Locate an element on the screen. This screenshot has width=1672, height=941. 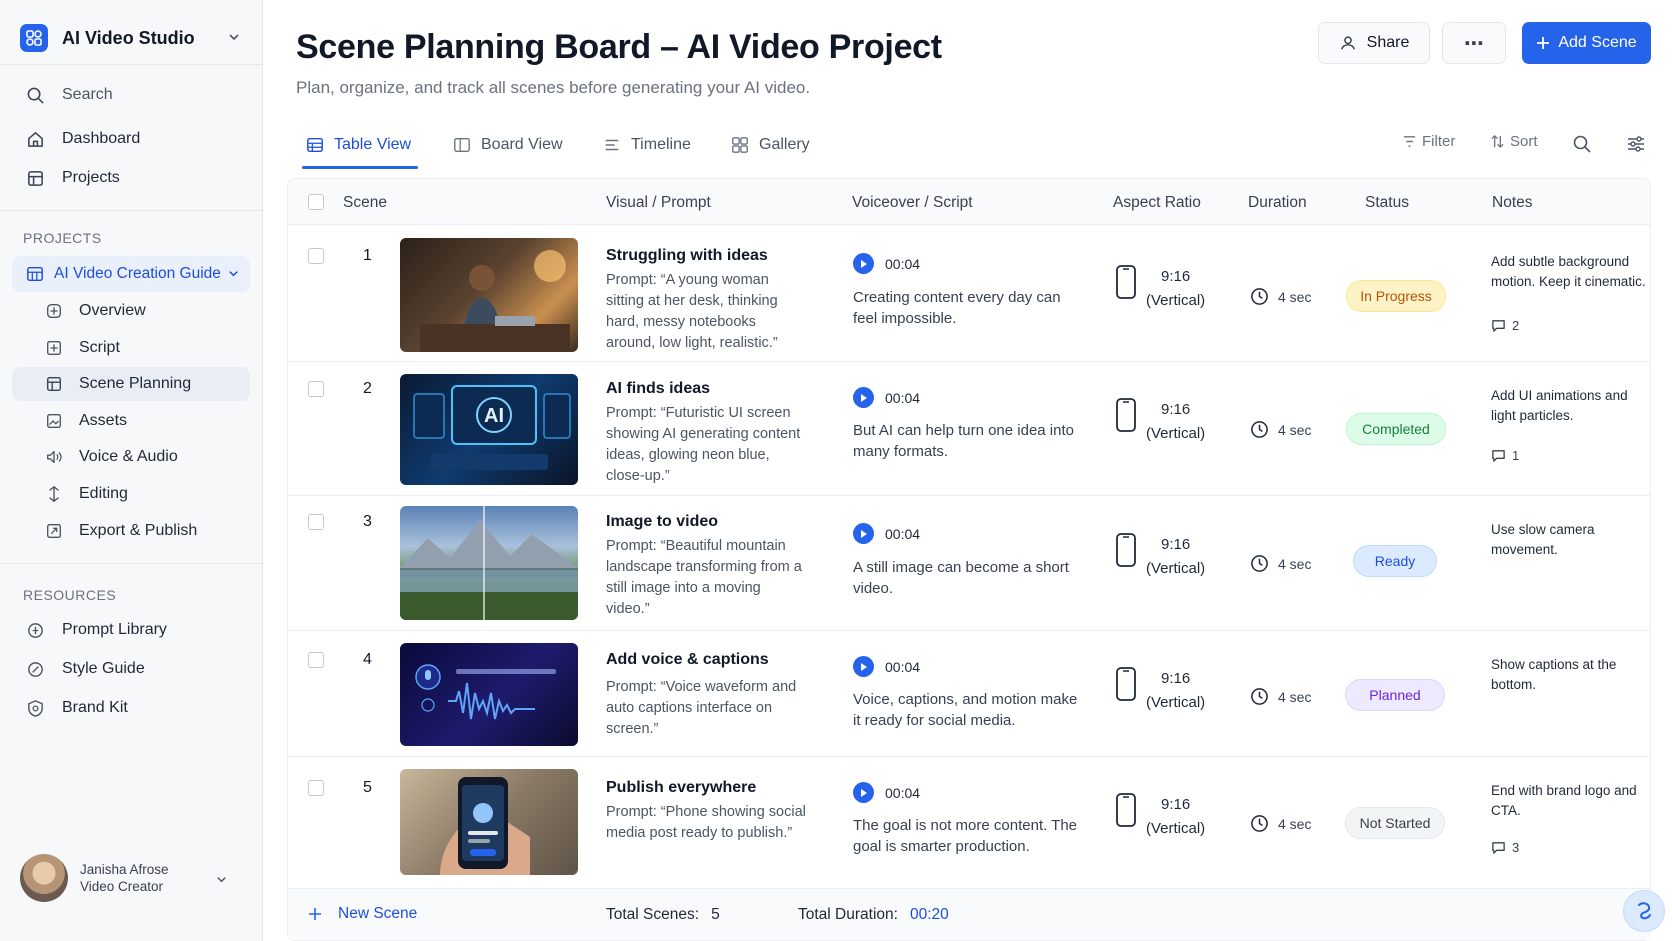
voiceover-time: 00:04 is located at coordinates (903, 792).